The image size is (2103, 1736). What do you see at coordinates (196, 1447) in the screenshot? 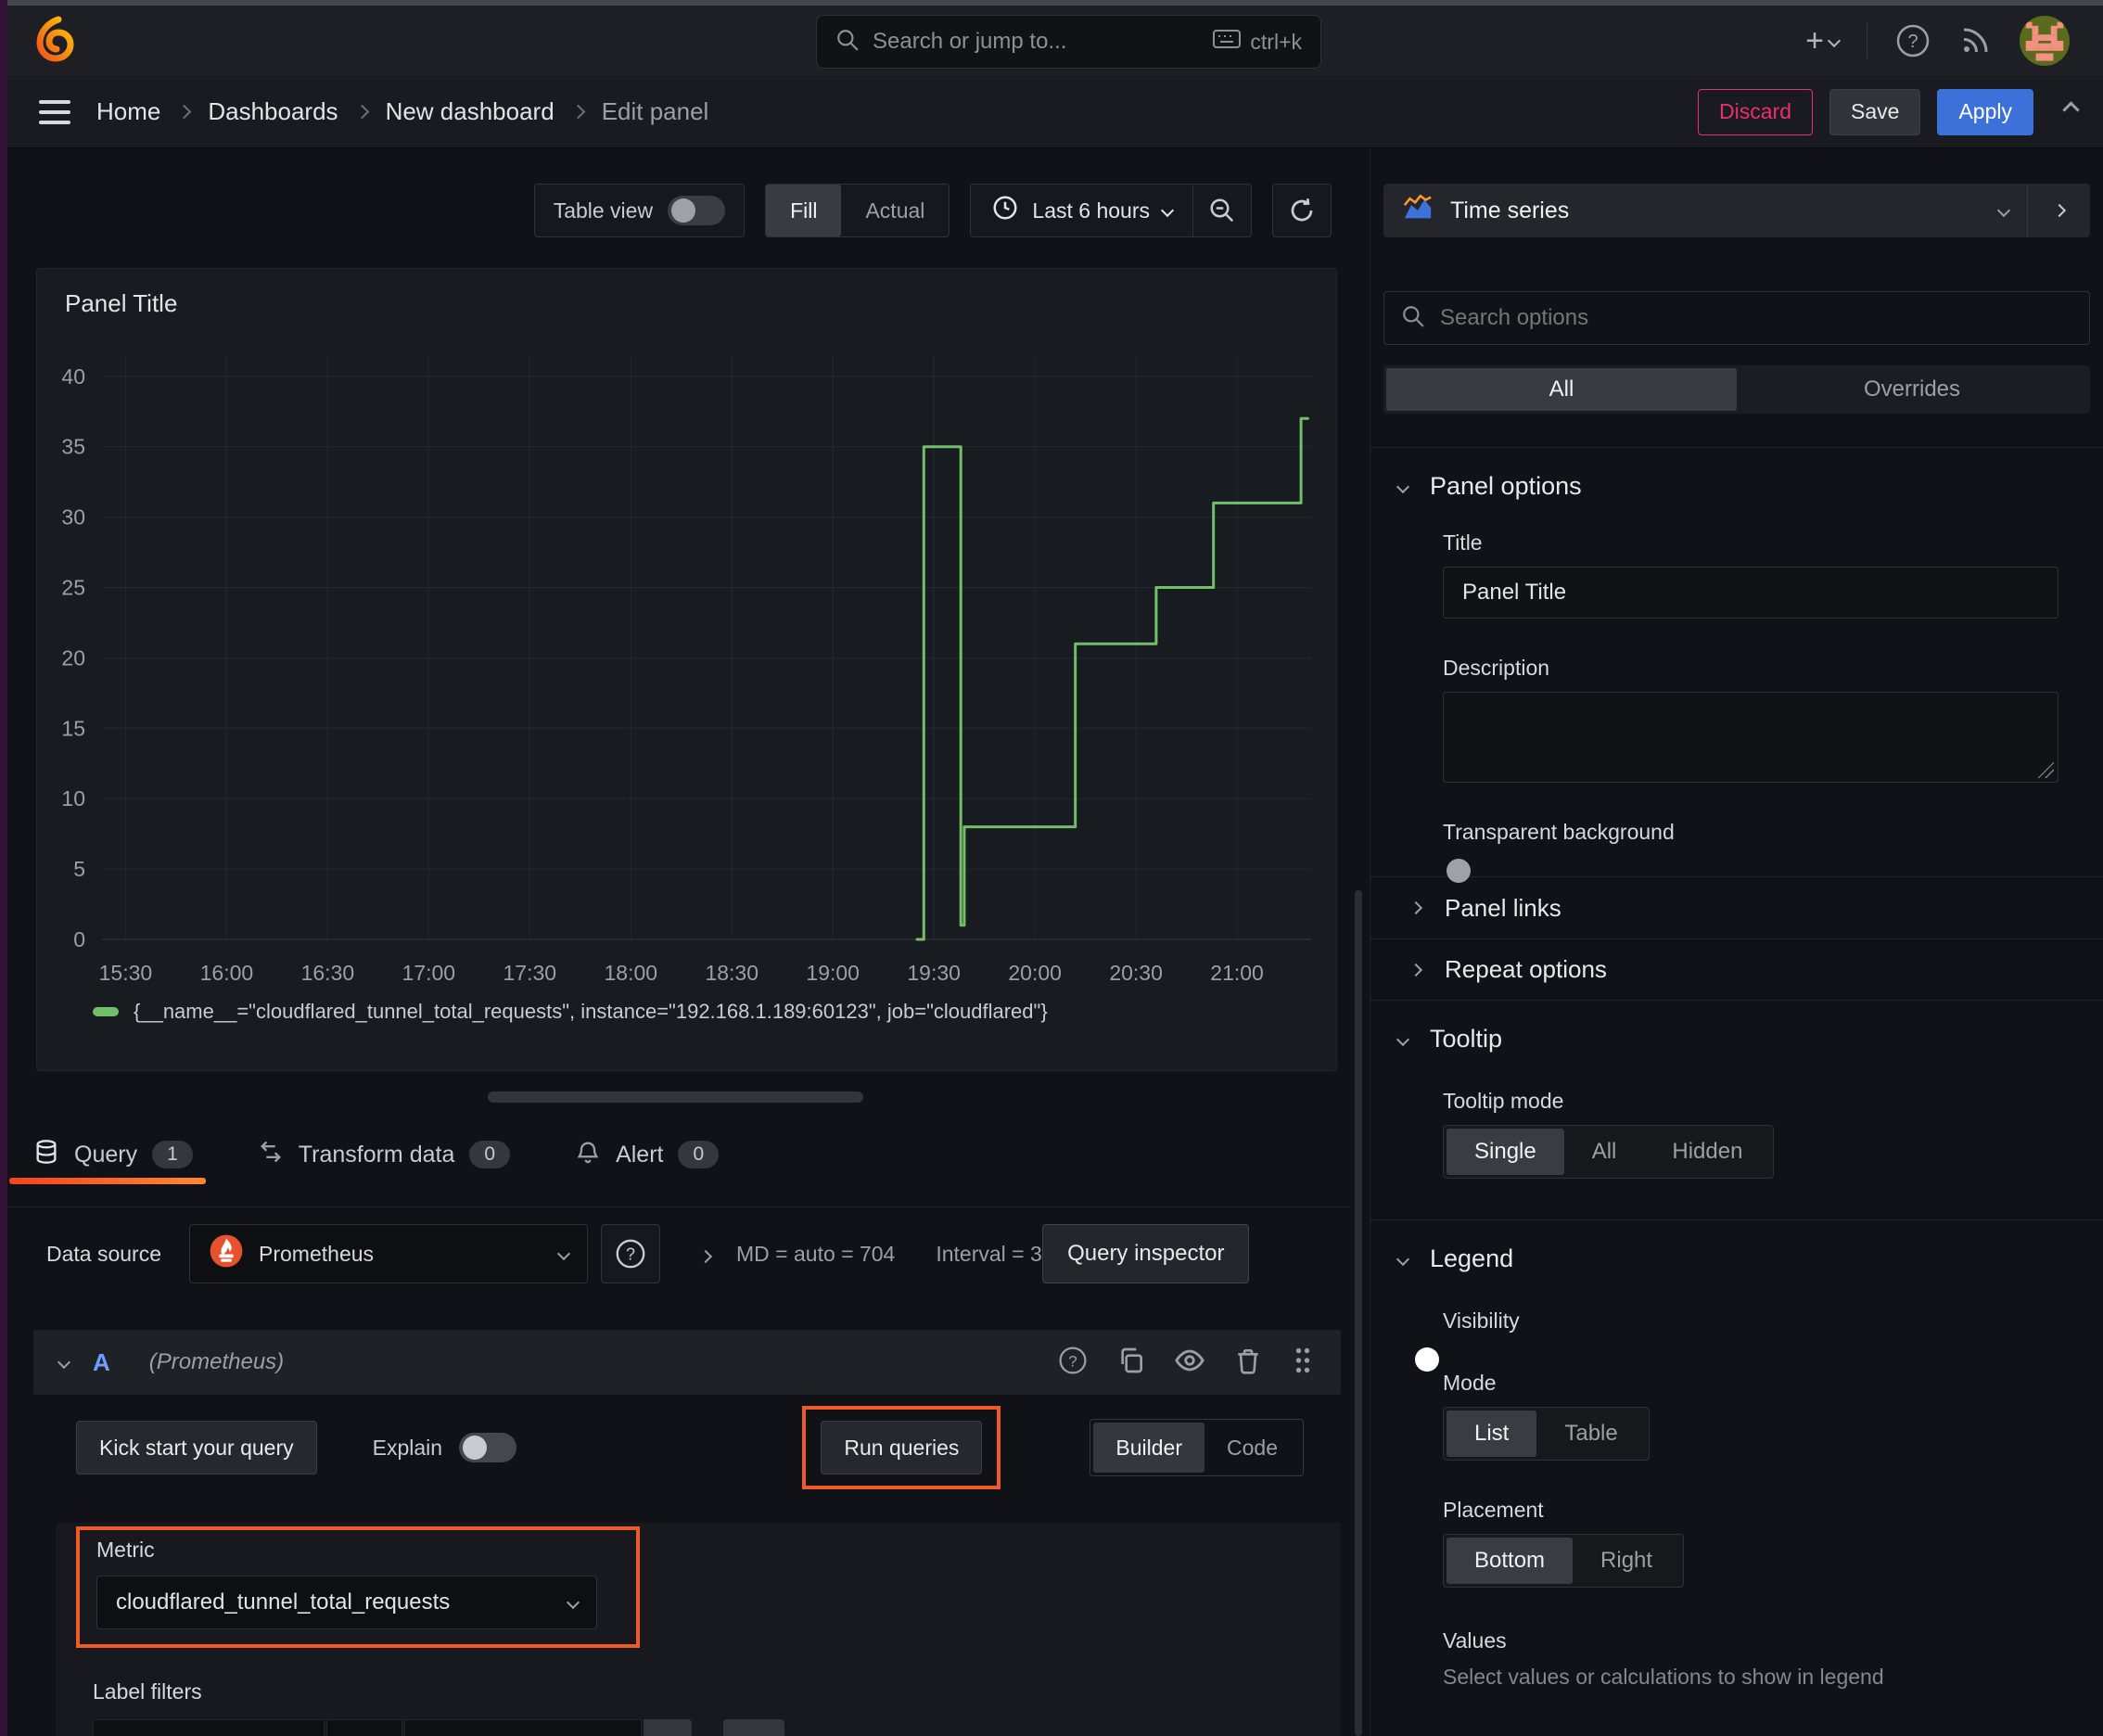
I see `kick-start-query-button: Kick start your query` at bounding box center [196, 1447].